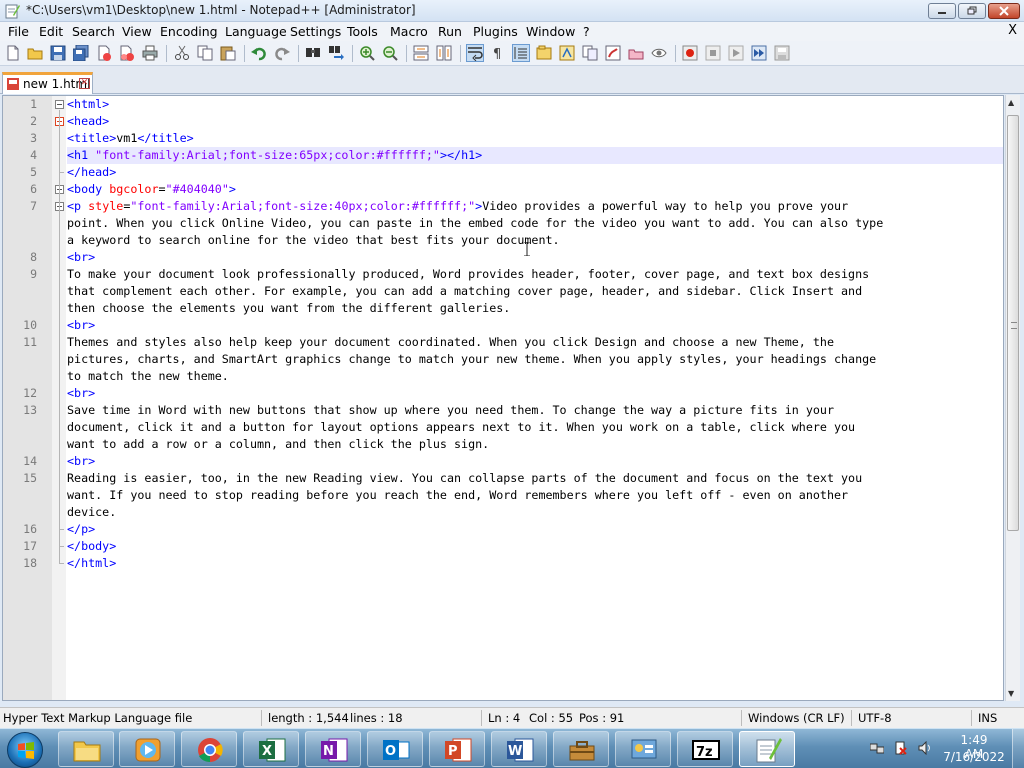 The image size is (1024, 768). Describe the element at coordinates (189, 31) in the screenshot. I see `menu-encoding: Encoding` at that location.